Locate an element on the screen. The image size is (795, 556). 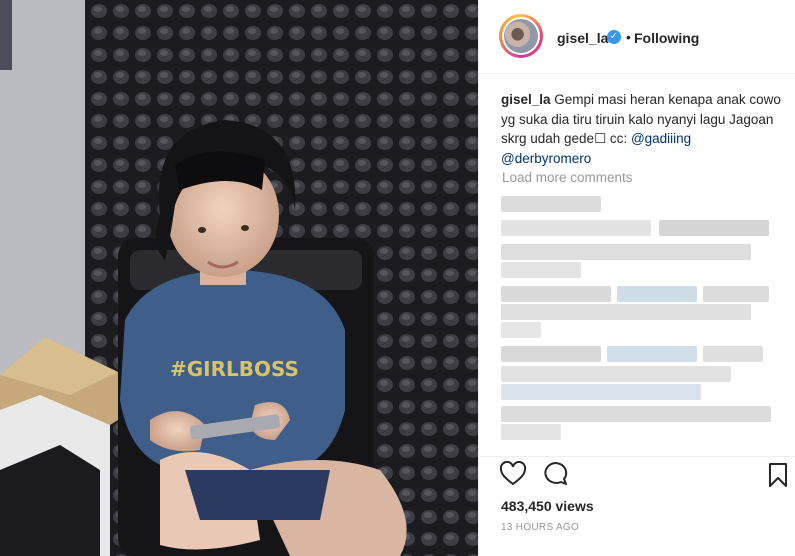
following-button: Following is located at coordinates (666, 38).